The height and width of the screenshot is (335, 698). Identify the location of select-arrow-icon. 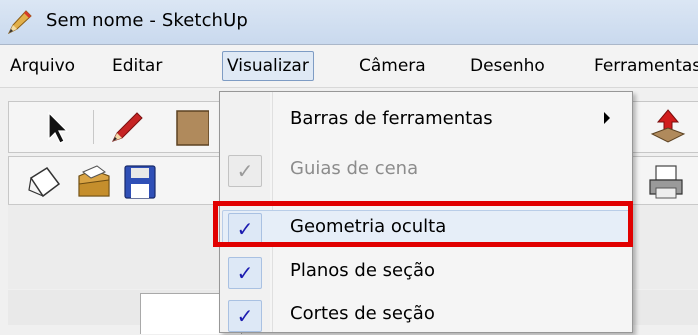
(57, 127).